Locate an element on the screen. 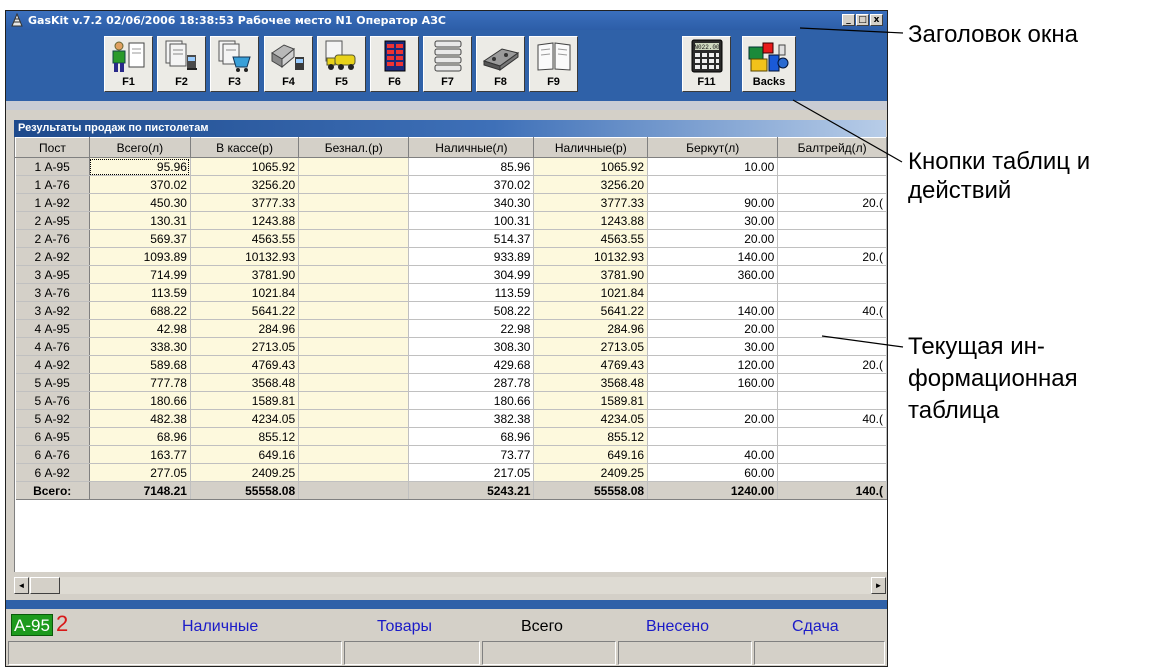 Image resolution: width=1160 pixels, height=671 pixels. annotation-table-line2: формационная is located at coordinates (993, 378).